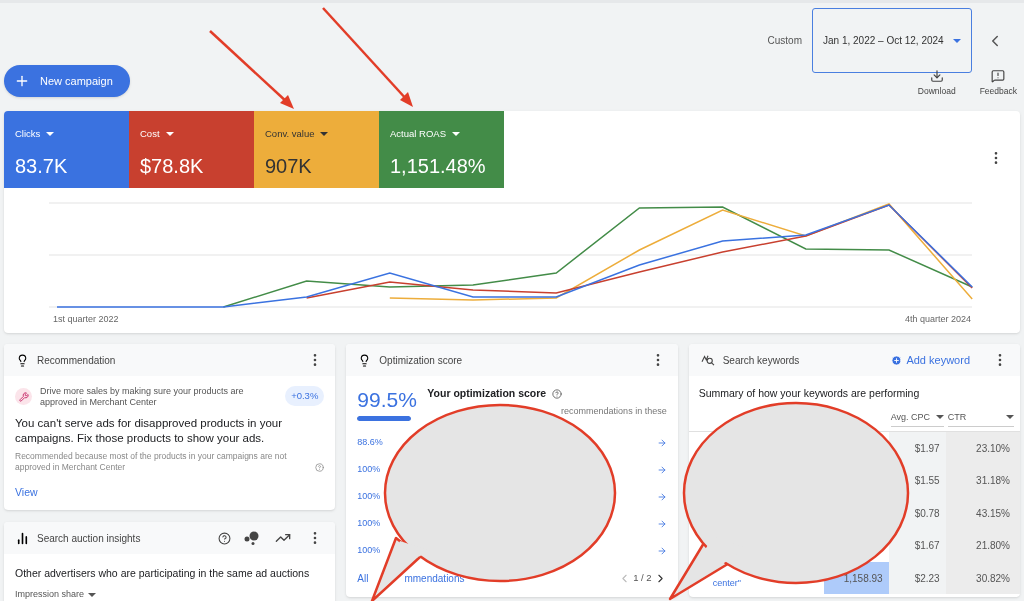  I want to click on table-cell: $2.23, so click(917, 578).